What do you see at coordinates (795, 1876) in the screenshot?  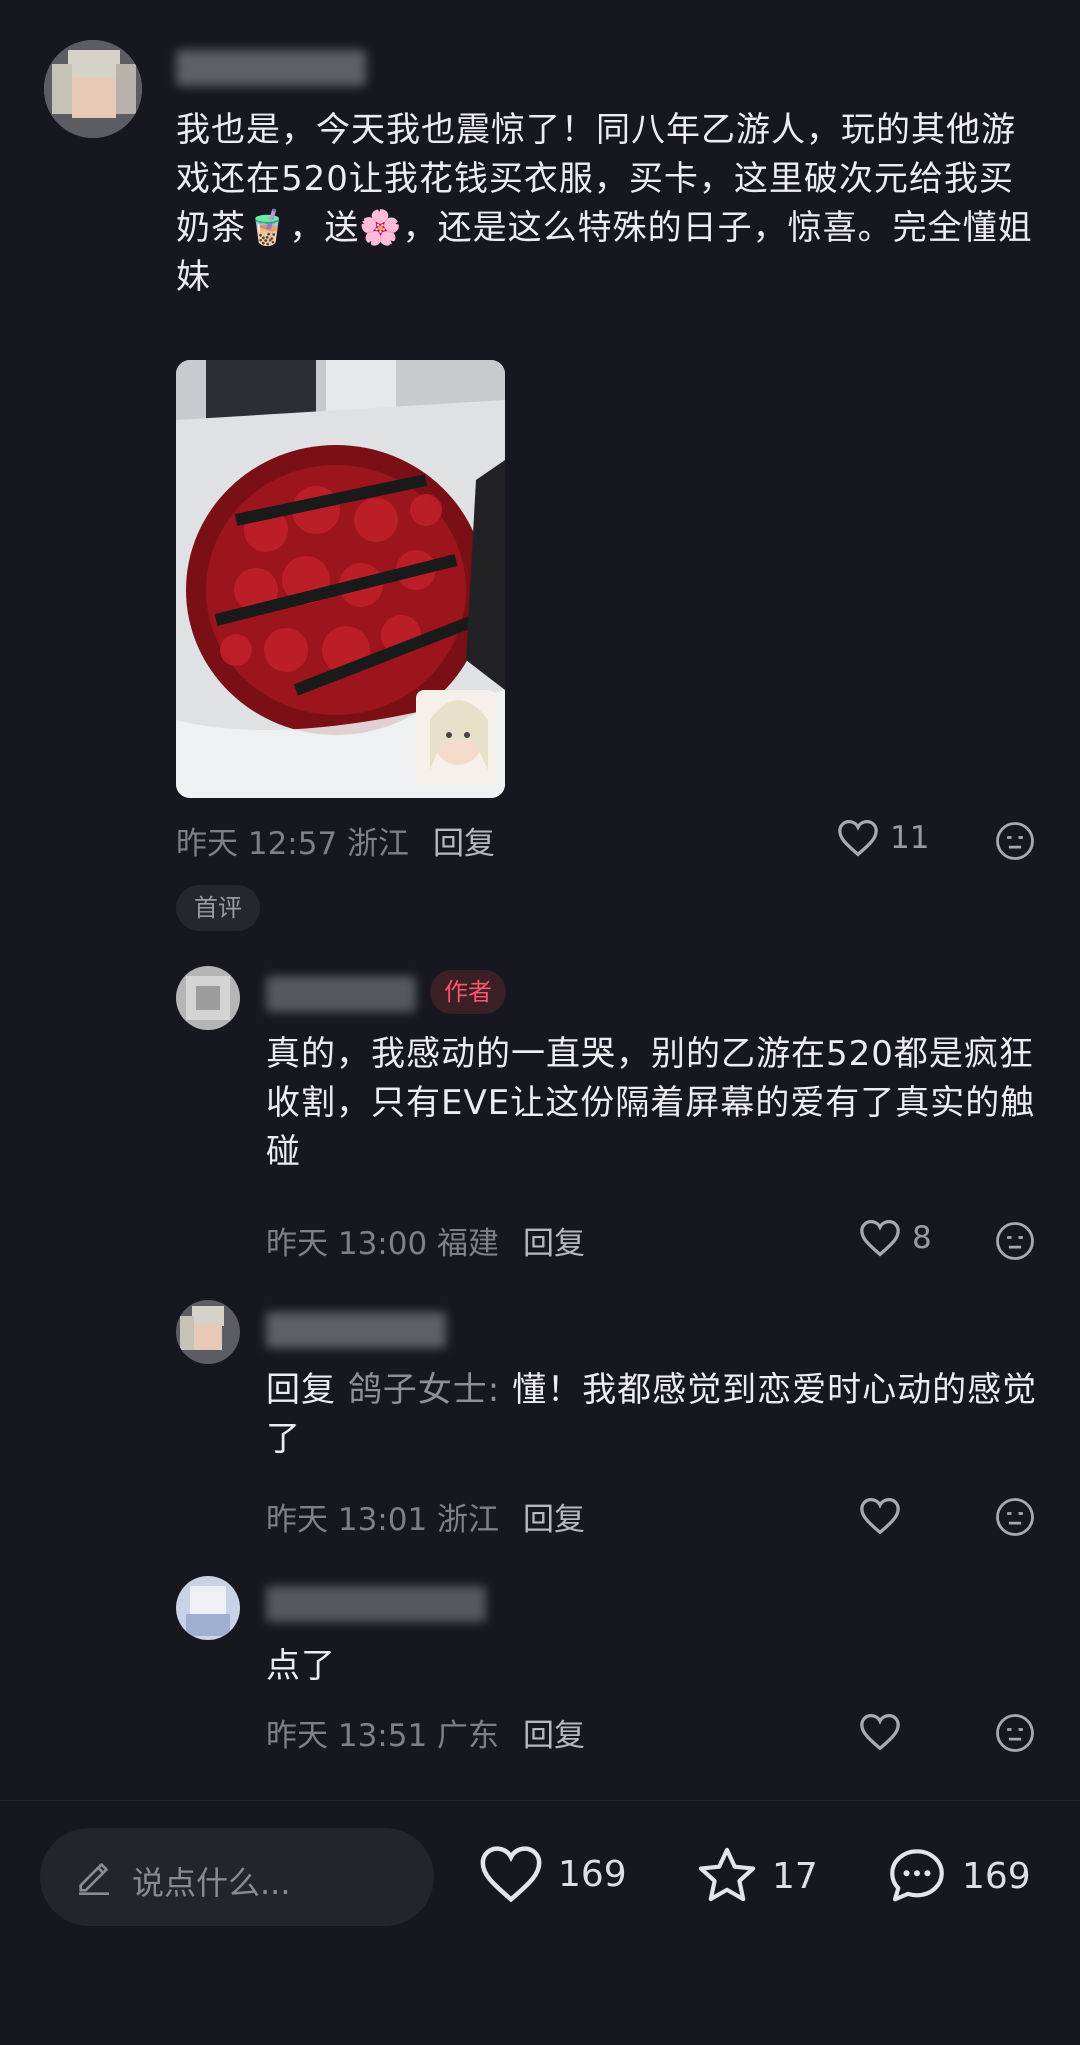 I see `favorite-count: 17` at bounding box center [795, 1876].